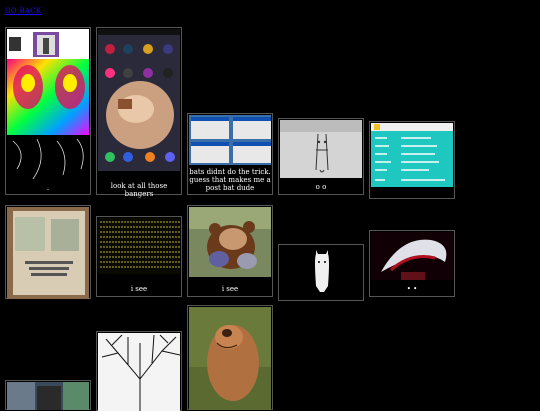 This screenshot has height=411, width=540. I want to click on gallery-tile: • •, so click(412, 263).